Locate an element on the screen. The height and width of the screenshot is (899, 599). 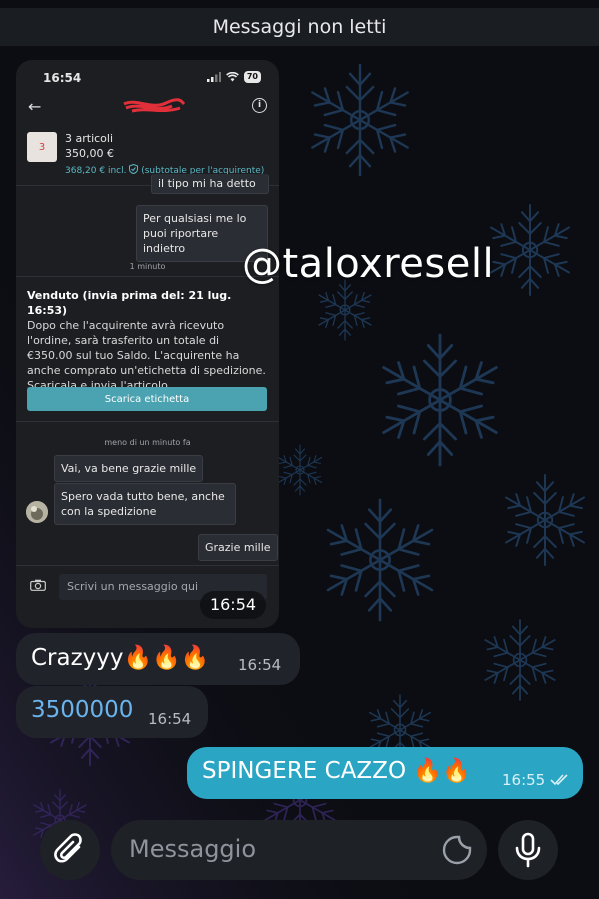
shield-check-icon is located at coordinates (134, 169).